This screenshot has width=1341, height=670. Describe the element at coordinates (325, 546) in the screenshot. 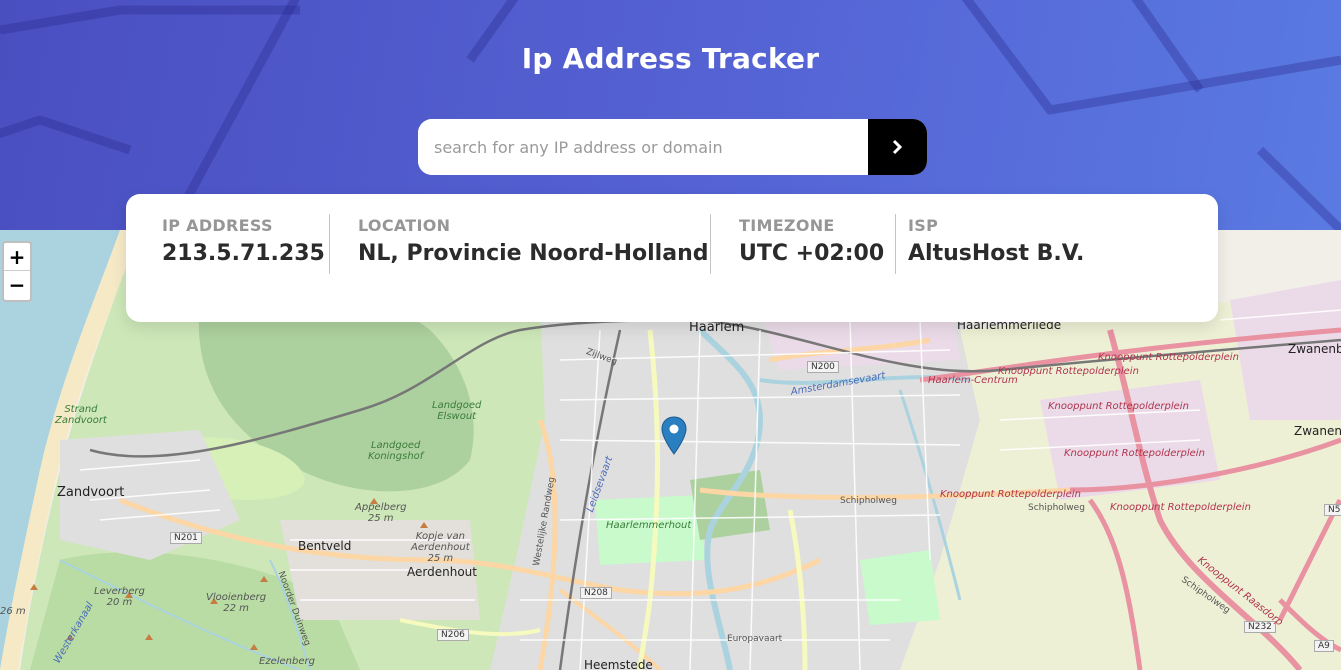

I see `map-label-bentveld: Bentveld` at that location.